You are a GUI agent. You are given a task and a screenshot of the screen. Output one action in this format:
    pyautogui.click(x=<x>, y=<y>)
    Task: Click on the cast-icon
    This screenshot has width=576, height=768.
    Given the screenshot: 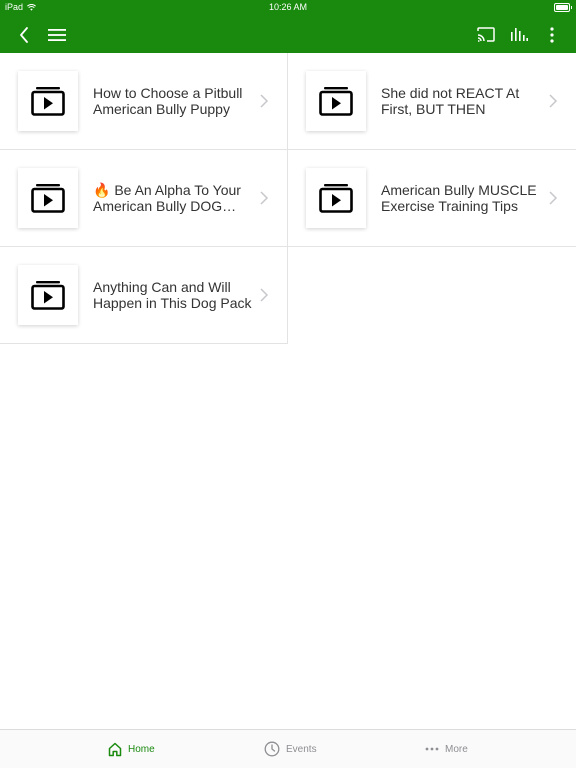 What is the action you would take?
    pyautogui.click(x=486, y=34)
    